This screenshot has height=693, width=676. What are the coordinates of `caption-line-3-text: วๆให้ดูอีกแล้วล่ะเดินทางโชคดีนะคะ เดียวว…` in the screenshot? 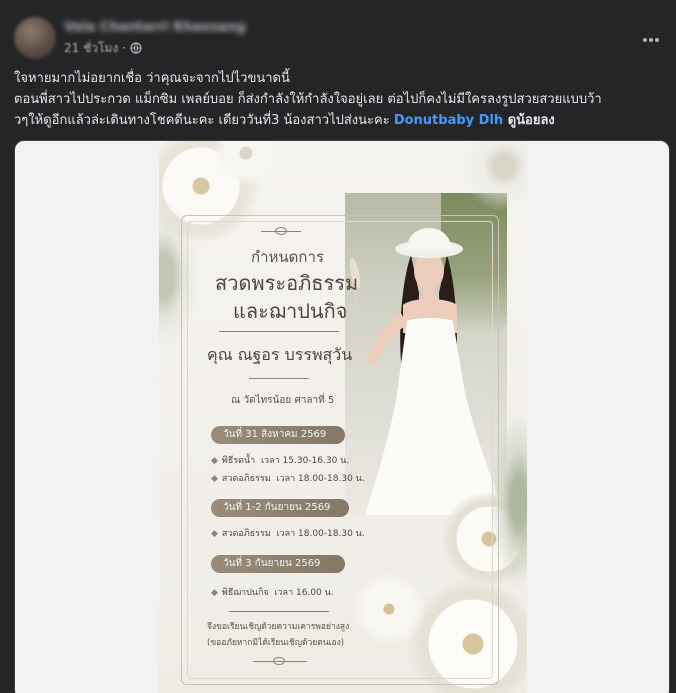 It's located at (204, 120).